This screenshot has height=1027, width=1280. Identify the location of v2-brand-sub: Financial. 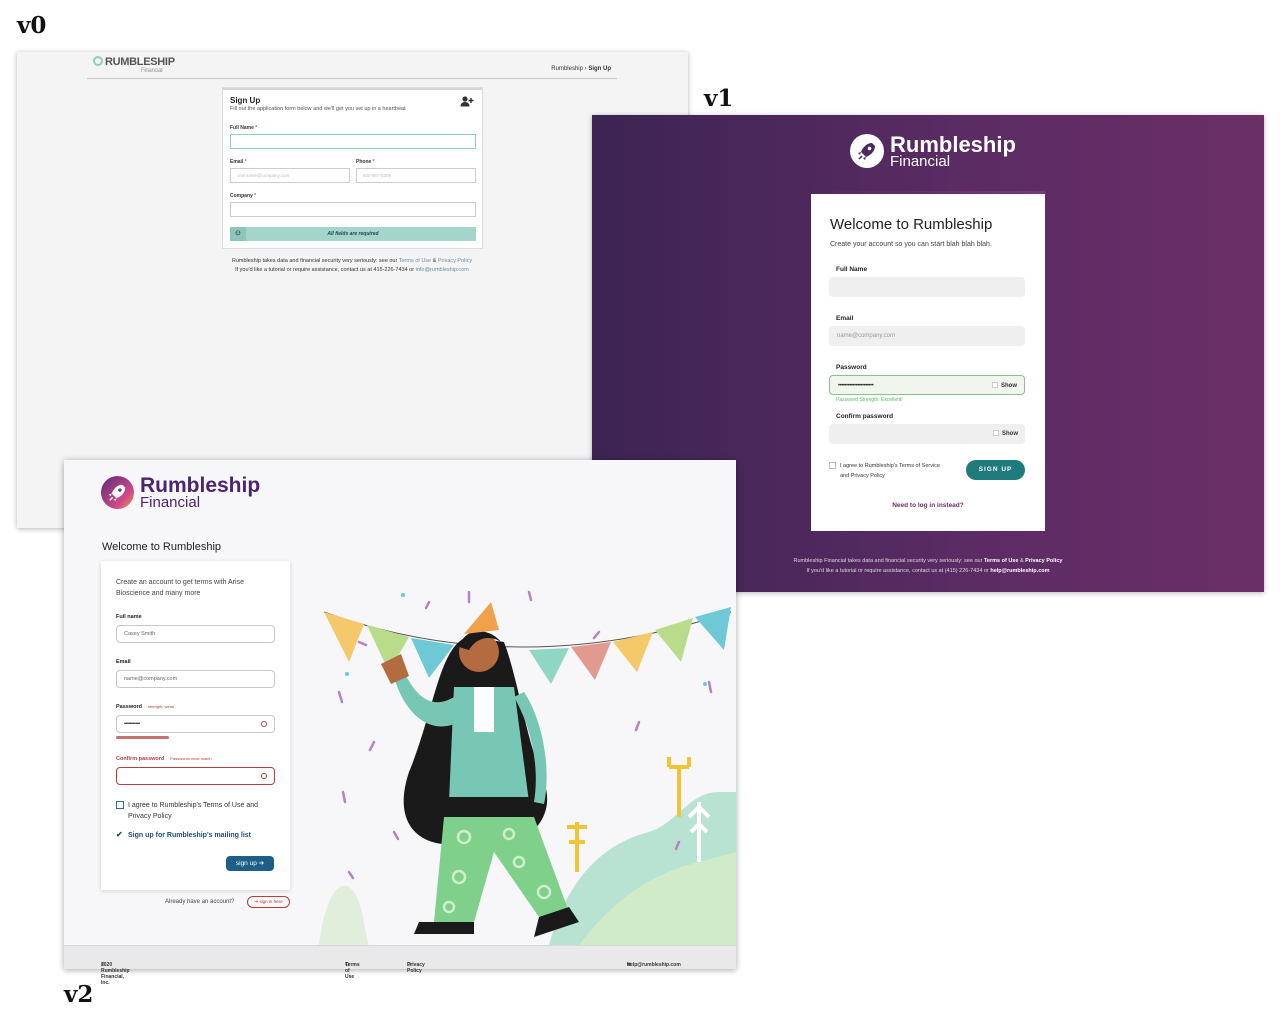
(170, 502).